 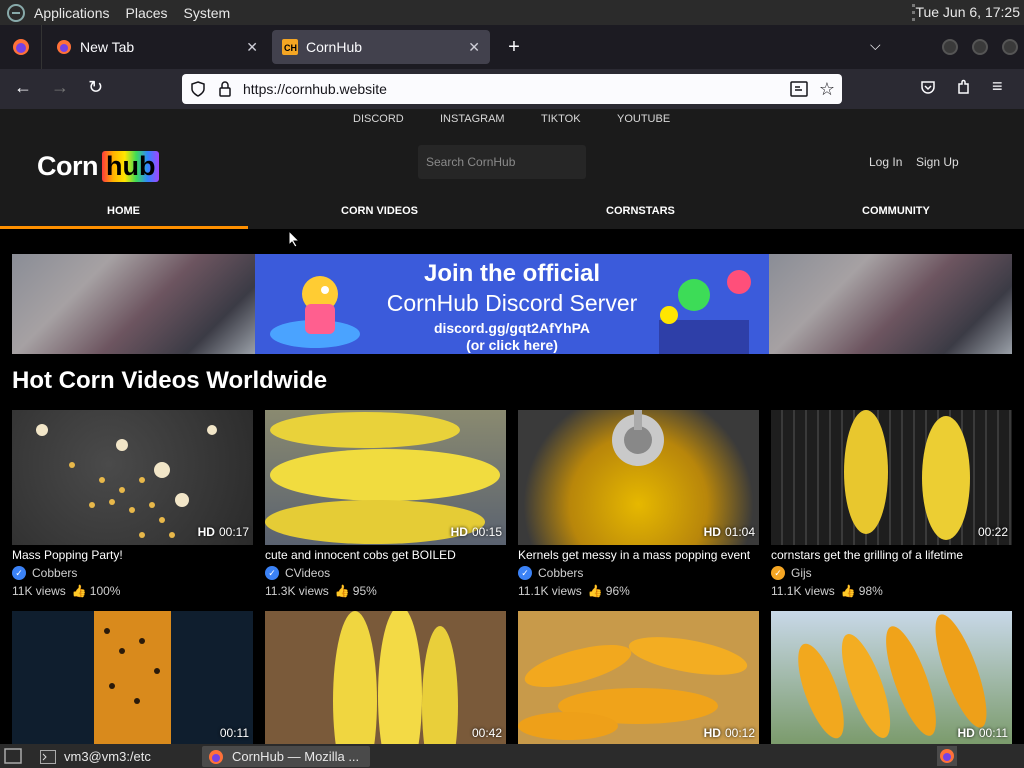 What do you see at coordinates (170, 380) in the screenshot?
I see `section-title: Hot Corn Videos Worldwide` at bounding box center [170, 380].